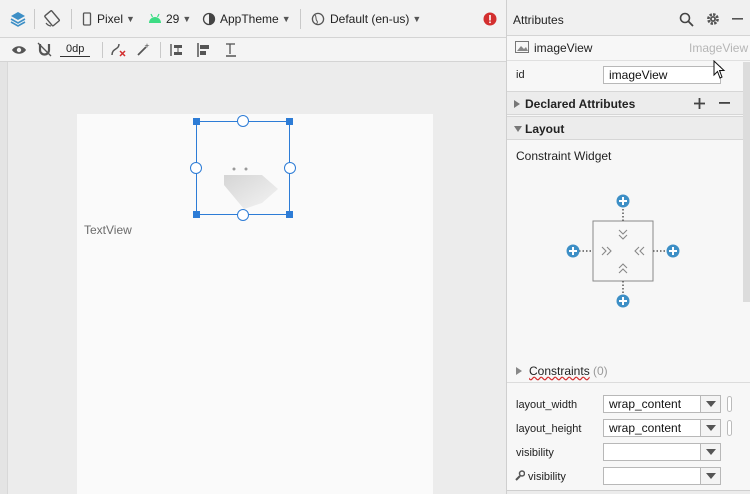  Describe the element at coordinates (746, 182) in the screenshot. I see `attributes-scrollbar` at that location.